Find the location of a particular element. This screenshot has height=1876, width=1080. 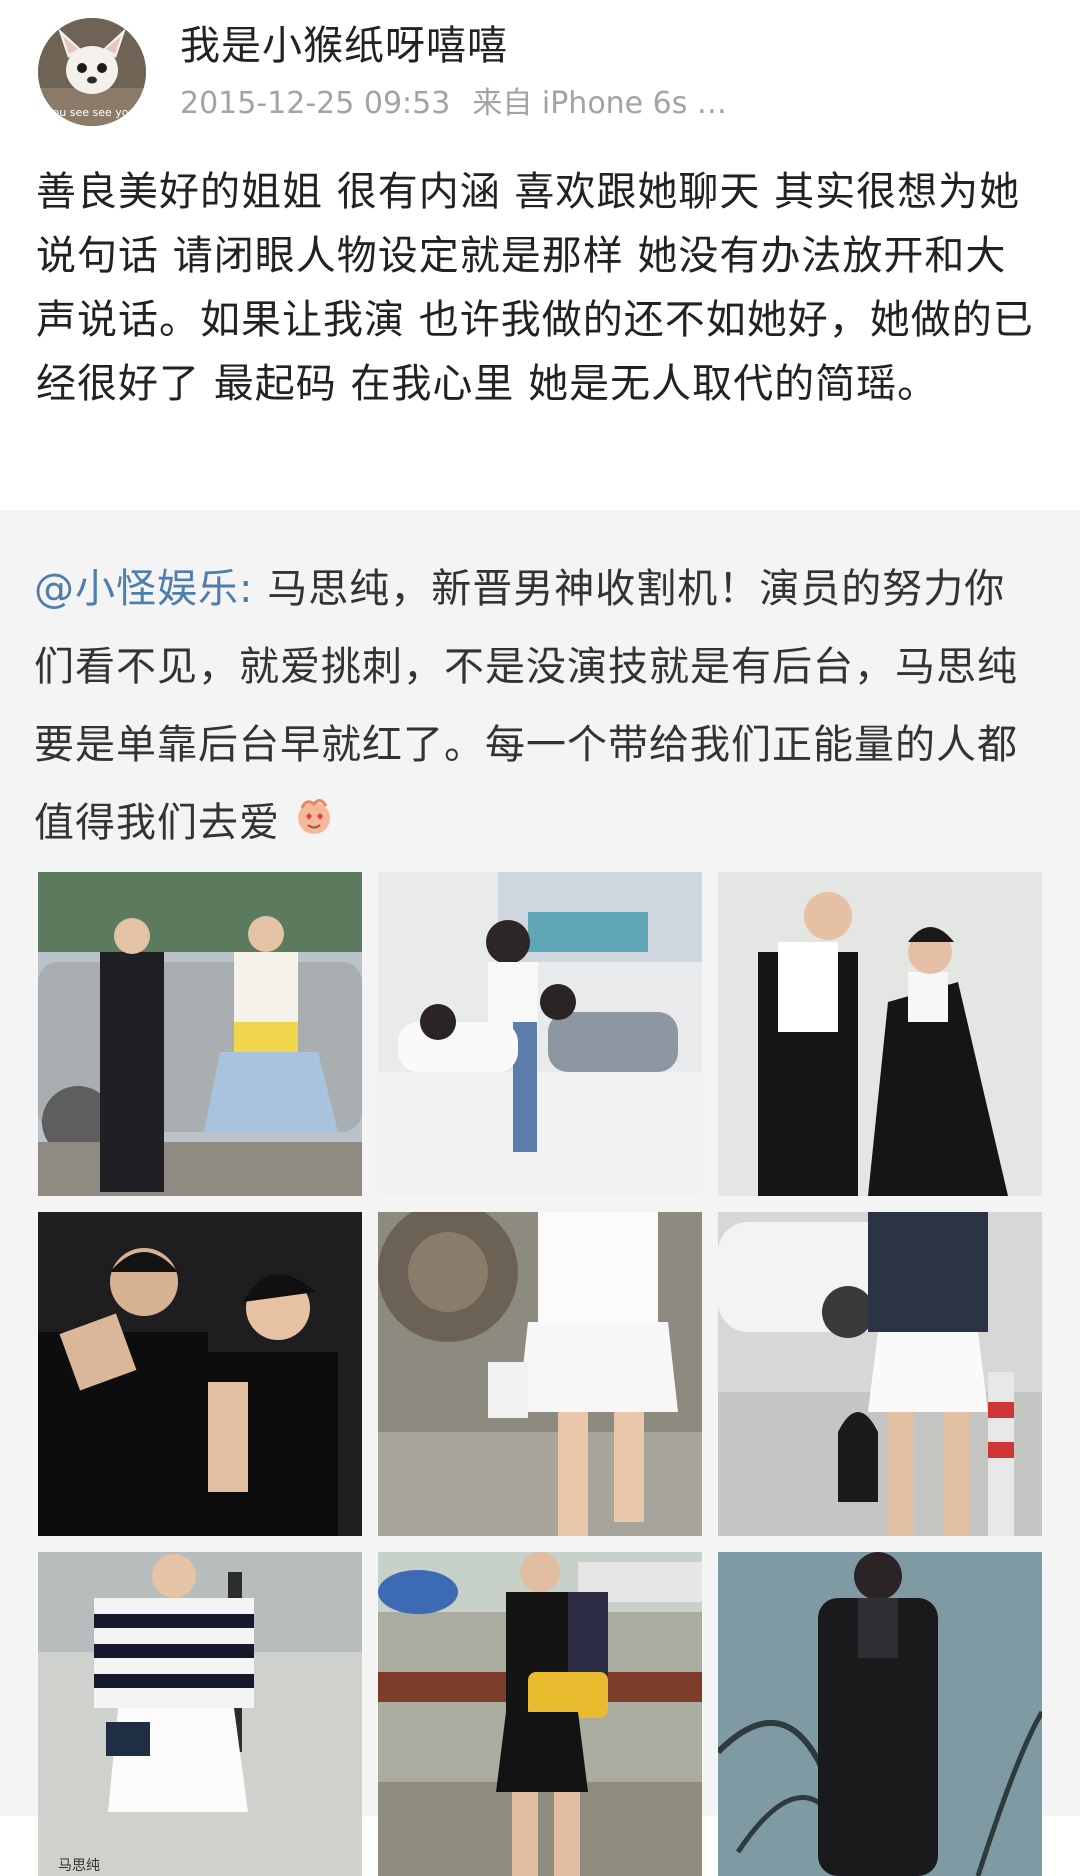

photo-couple-on-floor-icon is located at coordinates (540, 1034).